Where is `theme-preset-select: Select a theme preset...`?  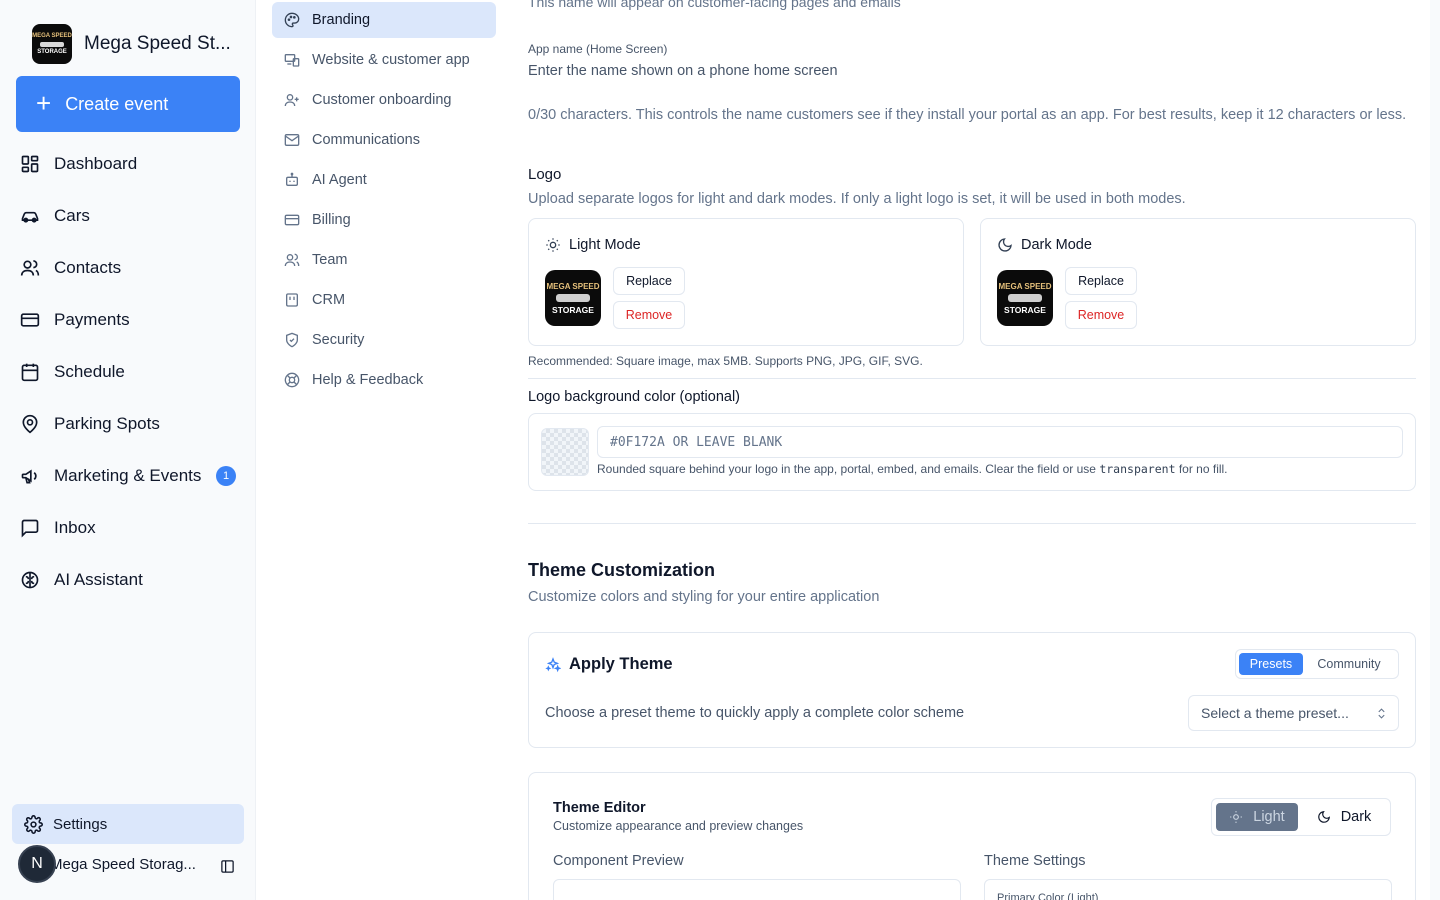
theme-preset-select: Select a theme preset... is located at coordinates (1293, 713).